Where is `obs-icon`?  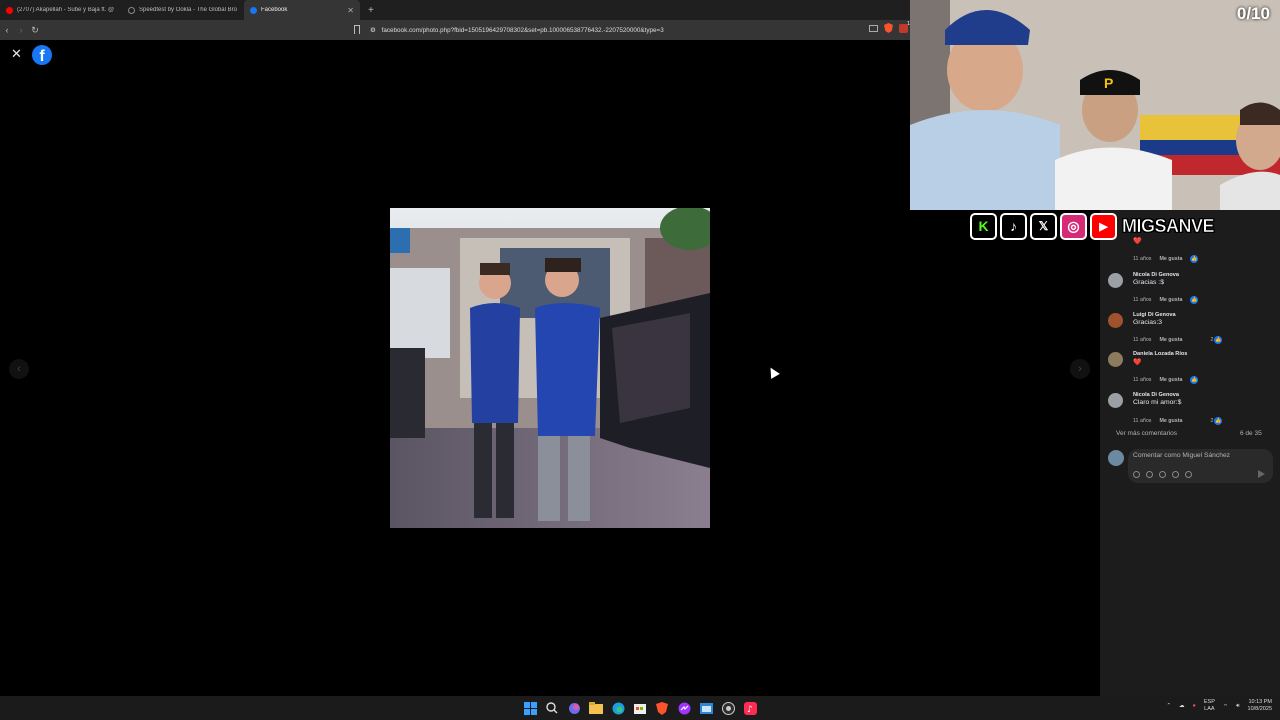 obs-icon is located at coordinates (728, 708).